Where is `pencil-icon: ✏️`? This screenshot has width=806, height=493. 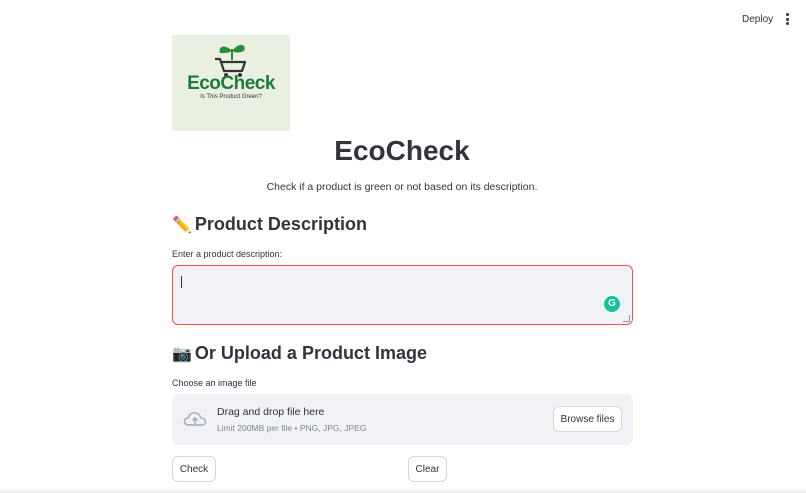
pencil-icon: ✏️ is located at coordinates (182, 225).